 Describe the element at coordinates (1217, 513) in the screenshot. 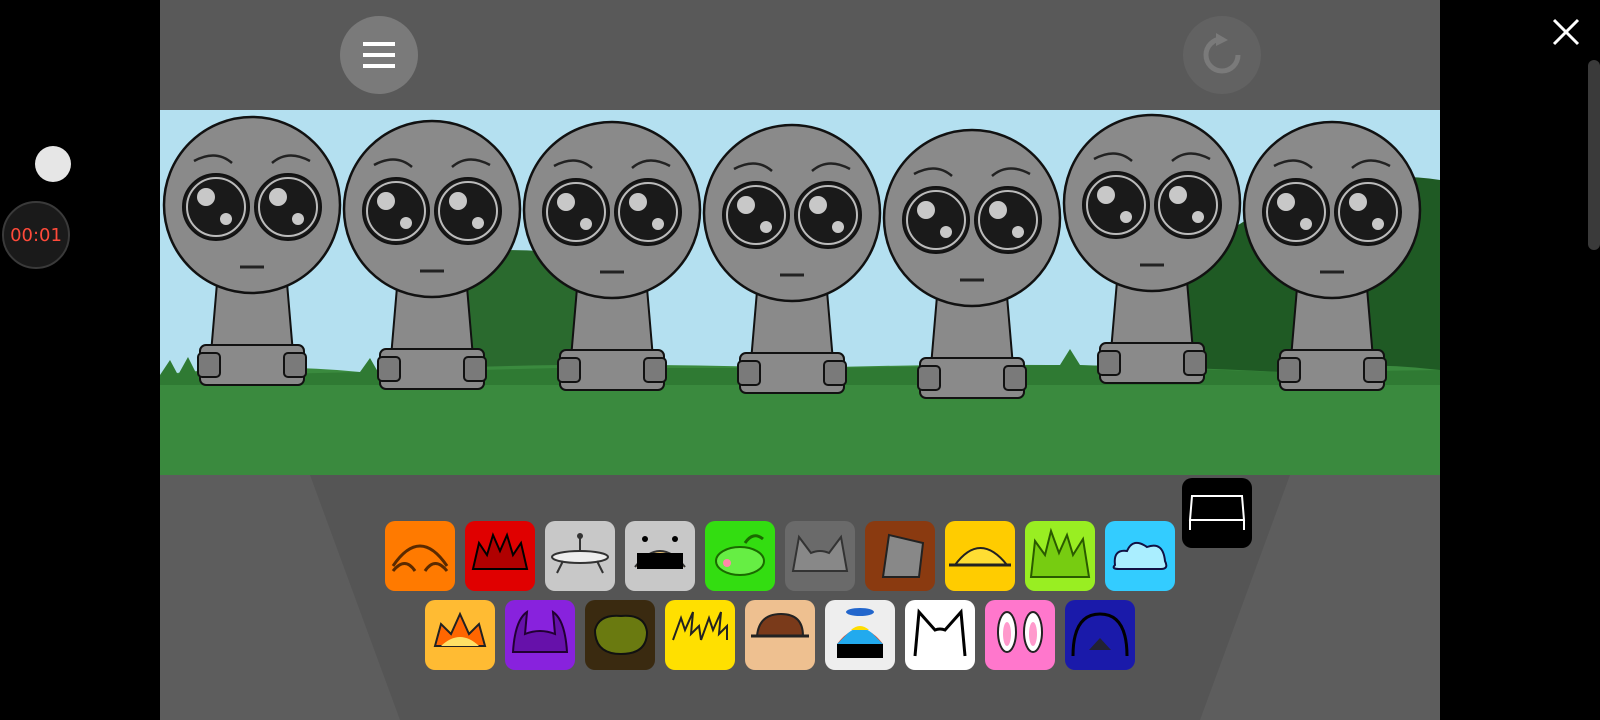

I see `sound-icon-black-frame` at that location.